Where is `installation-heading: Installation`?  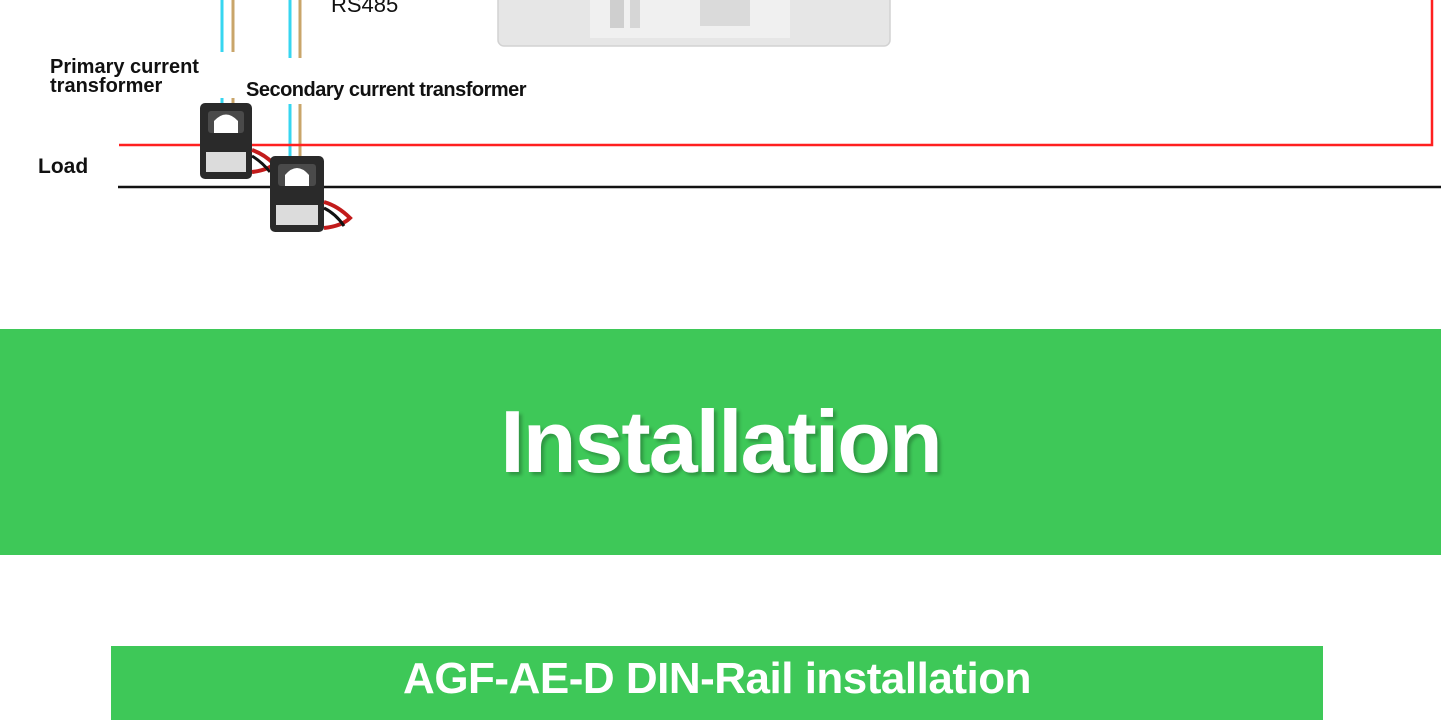 installation-heading: Installation is located at coordinates (721, 441).